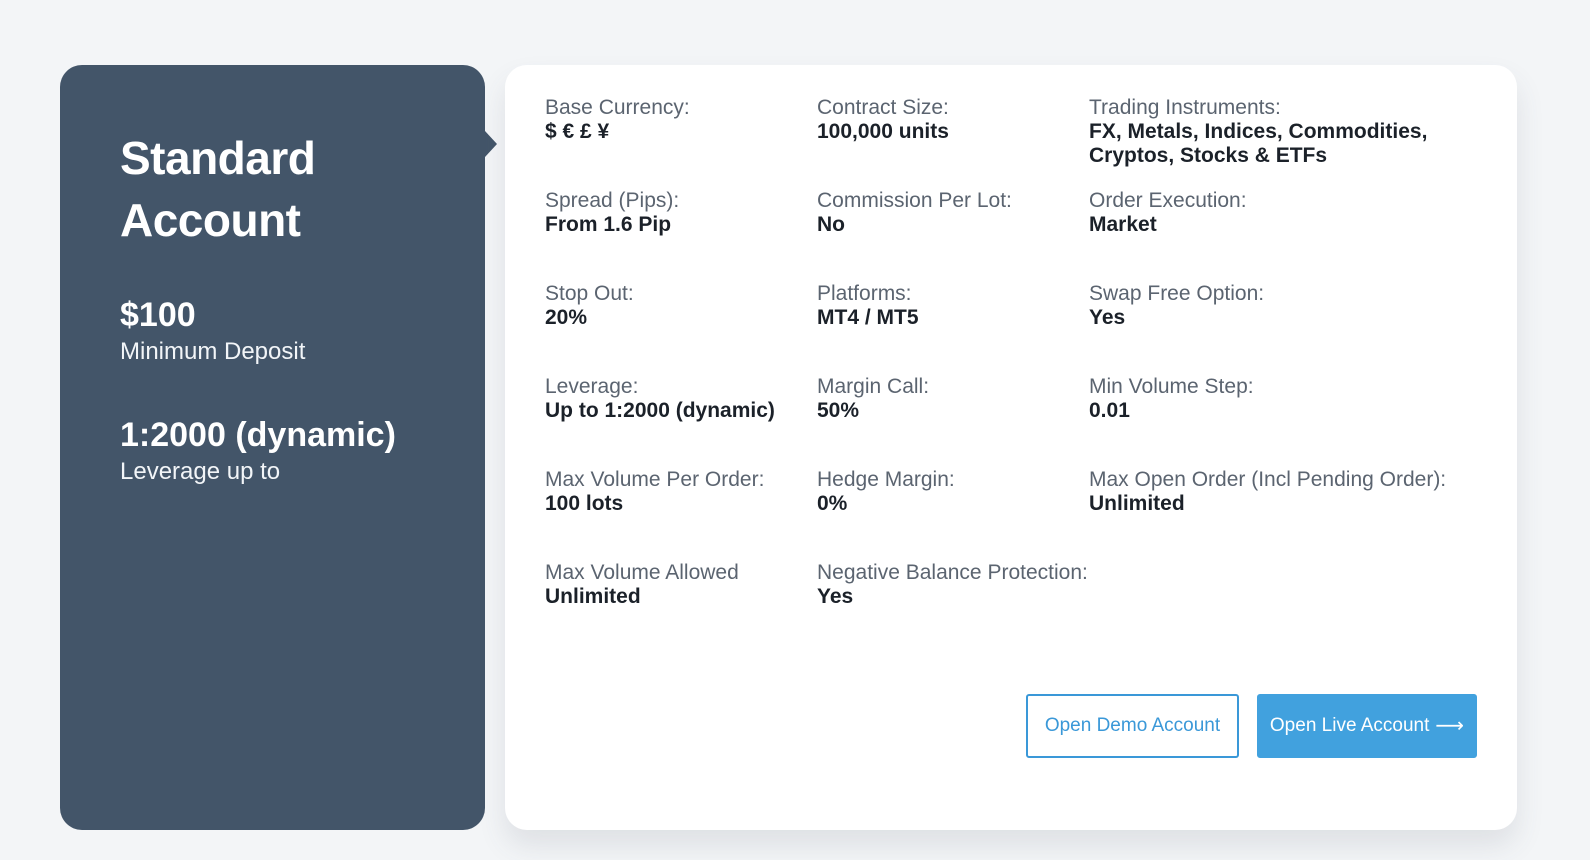  I want to click on spec-label: Stop Out:, so click(589, 293).